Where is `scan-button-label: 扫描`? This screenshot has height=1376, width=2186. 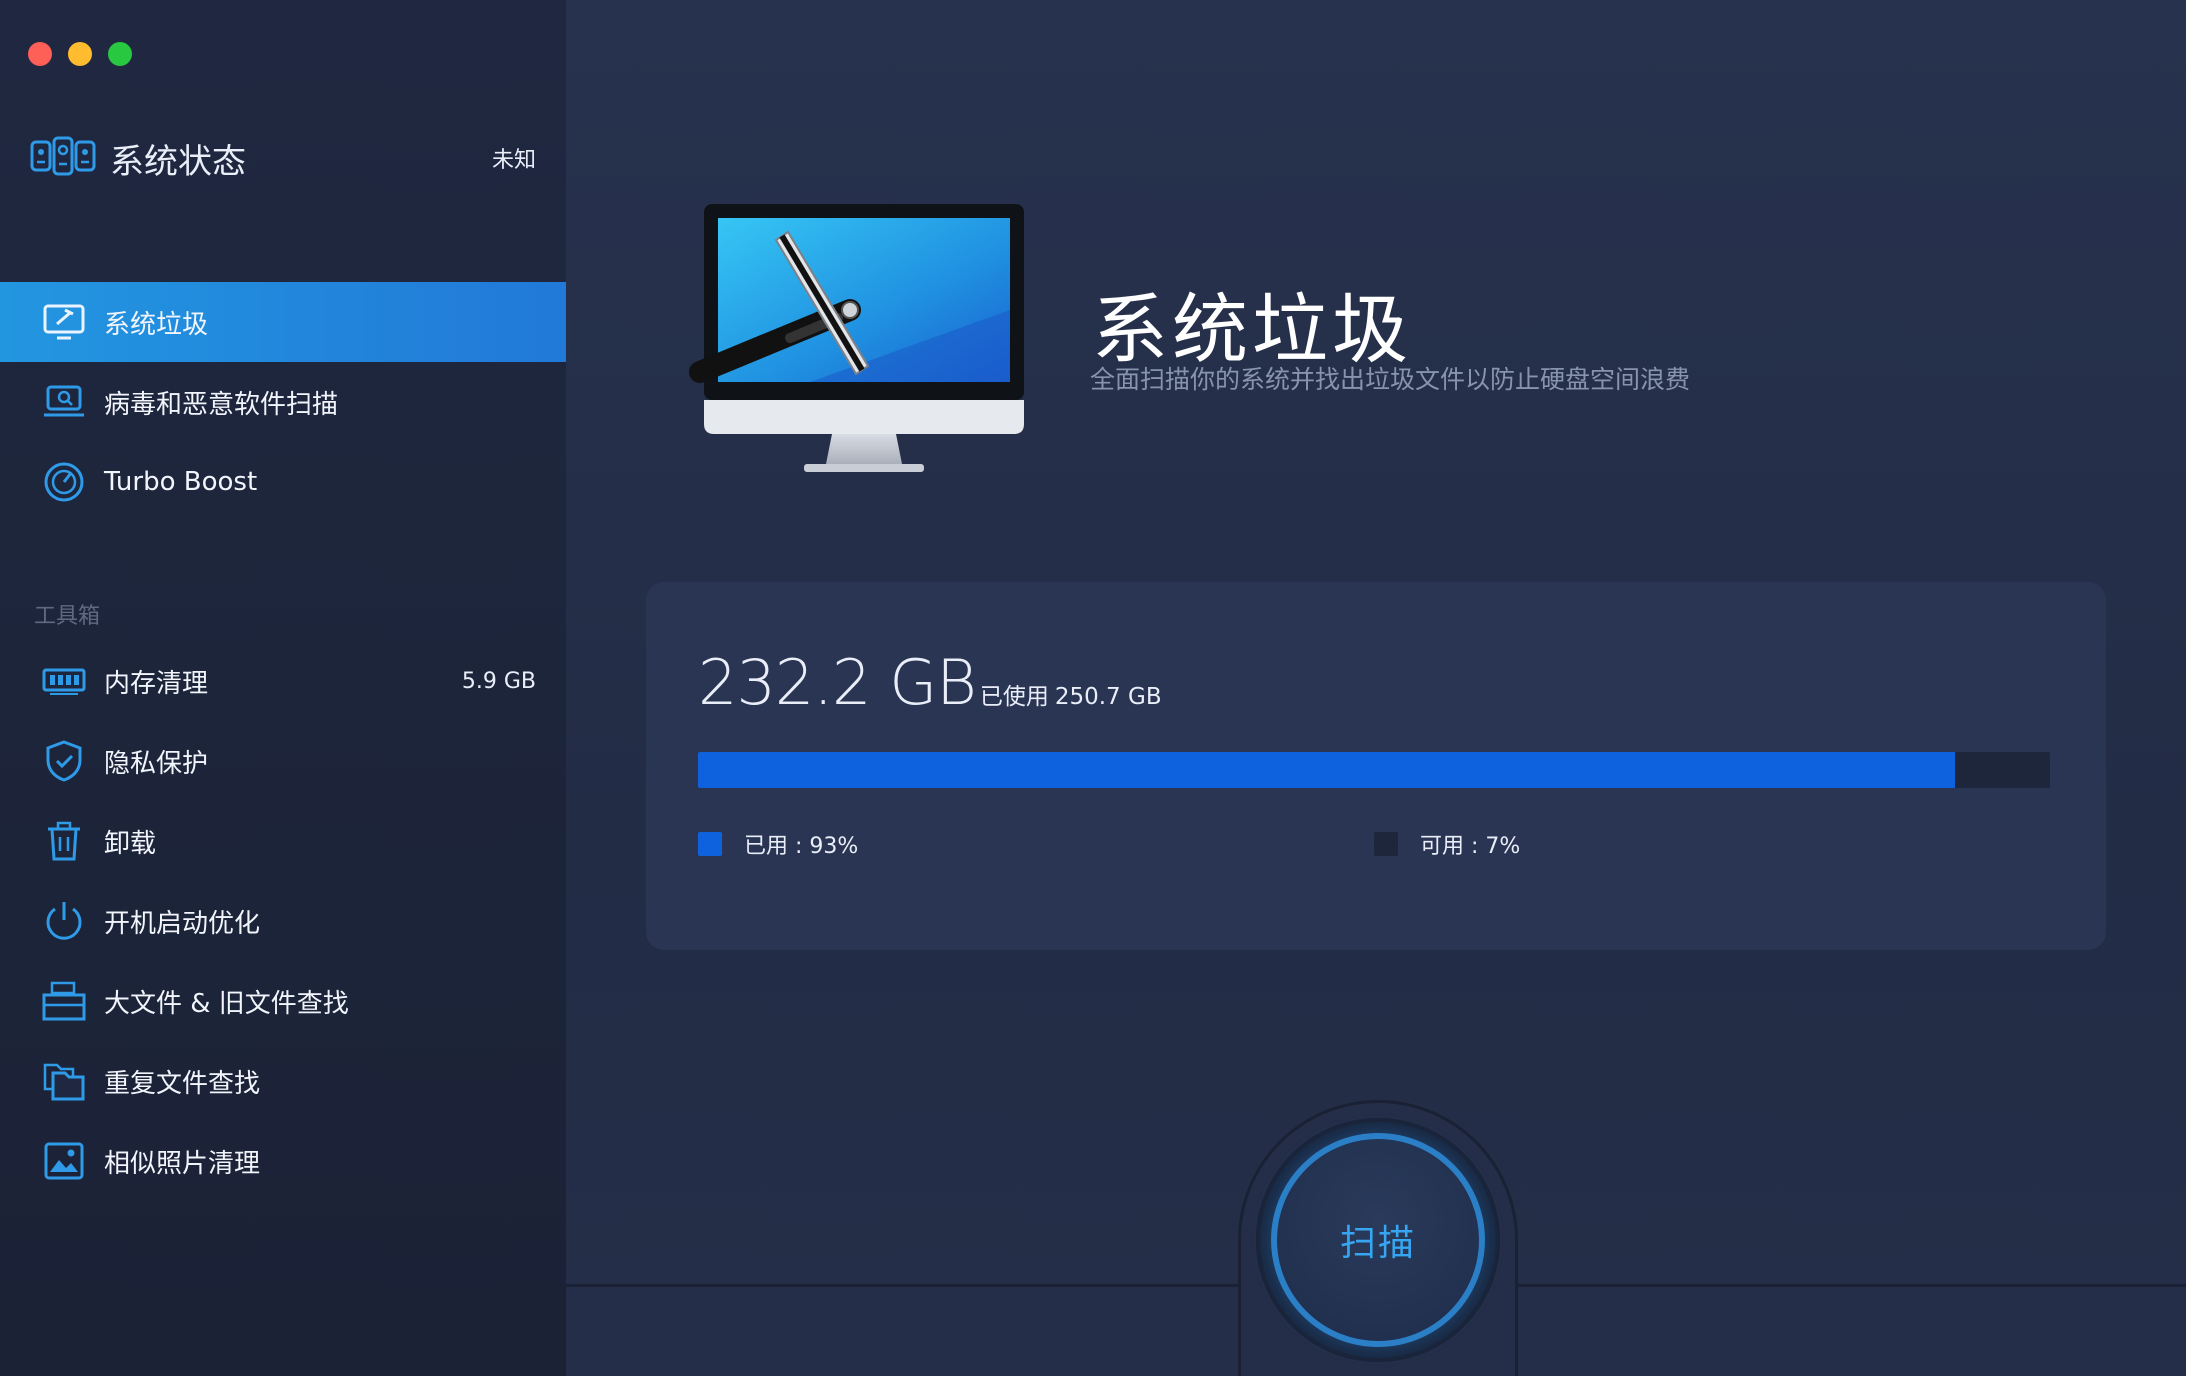
scan-button-label: 扫描 is located at coordinates (1377, 1243).